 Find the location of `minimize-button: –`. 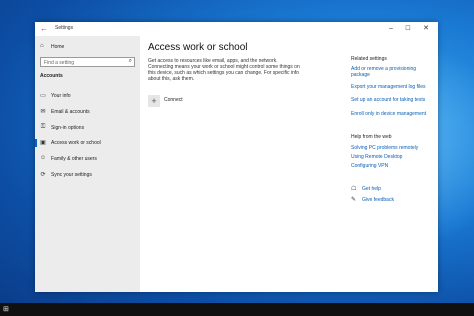

minimize-button: – is located at coordinates (391, 29).